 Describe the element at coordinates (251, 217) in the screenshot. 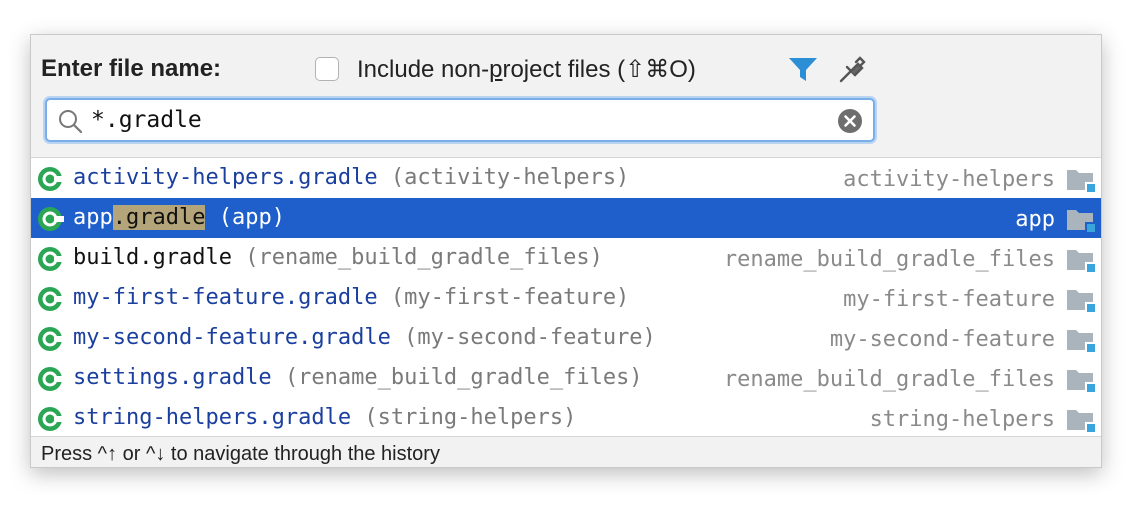

I see `result-module: (app)` at that location.